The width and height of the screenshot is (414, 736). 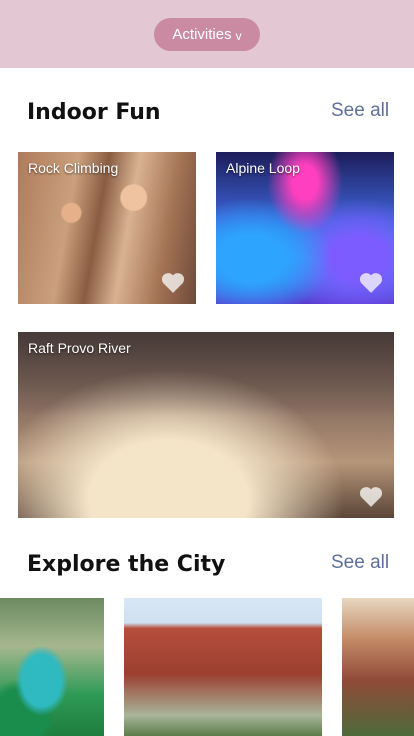 I want to click on chevron-down-icon: v, so click(x=238, y=35).